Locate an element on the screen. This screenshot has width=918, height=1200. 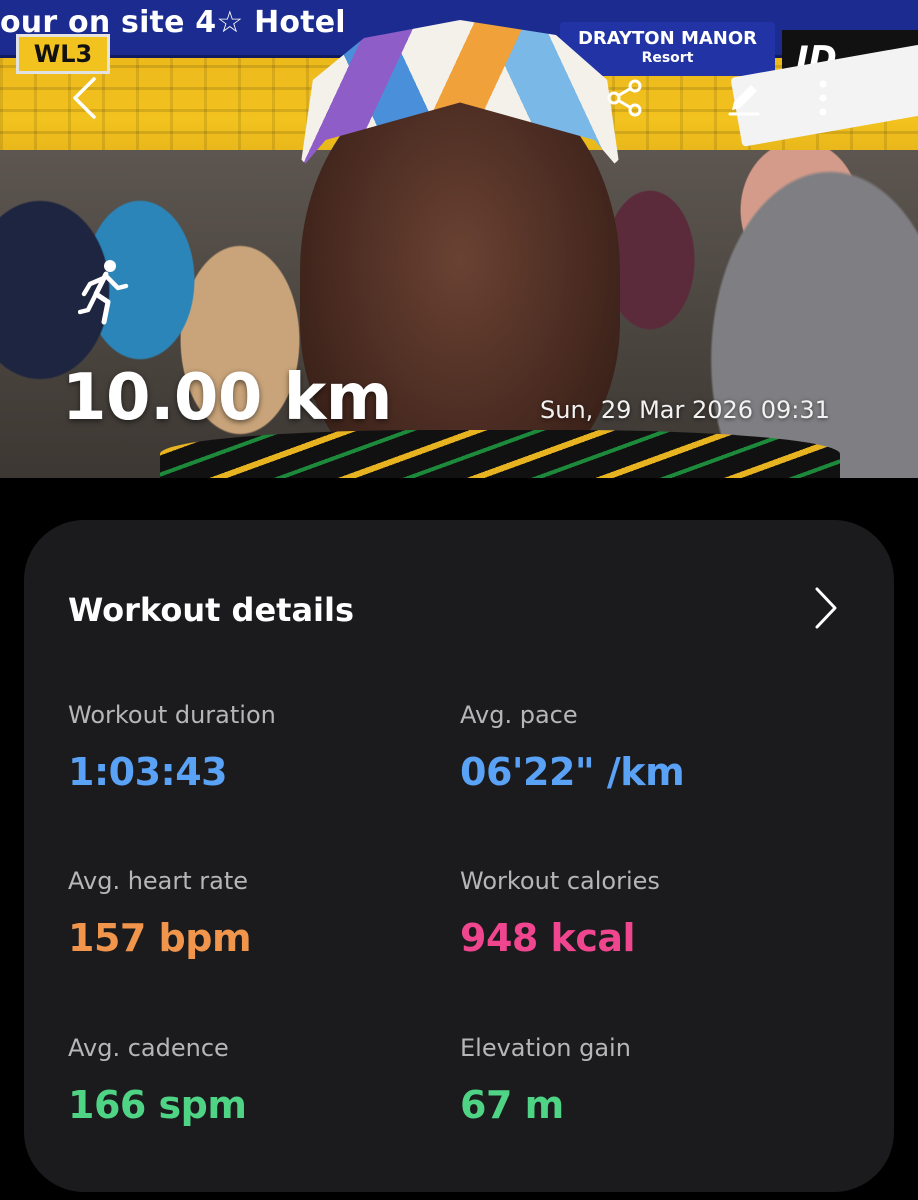
back-chevron-icon is located at coordinates (84, 98).